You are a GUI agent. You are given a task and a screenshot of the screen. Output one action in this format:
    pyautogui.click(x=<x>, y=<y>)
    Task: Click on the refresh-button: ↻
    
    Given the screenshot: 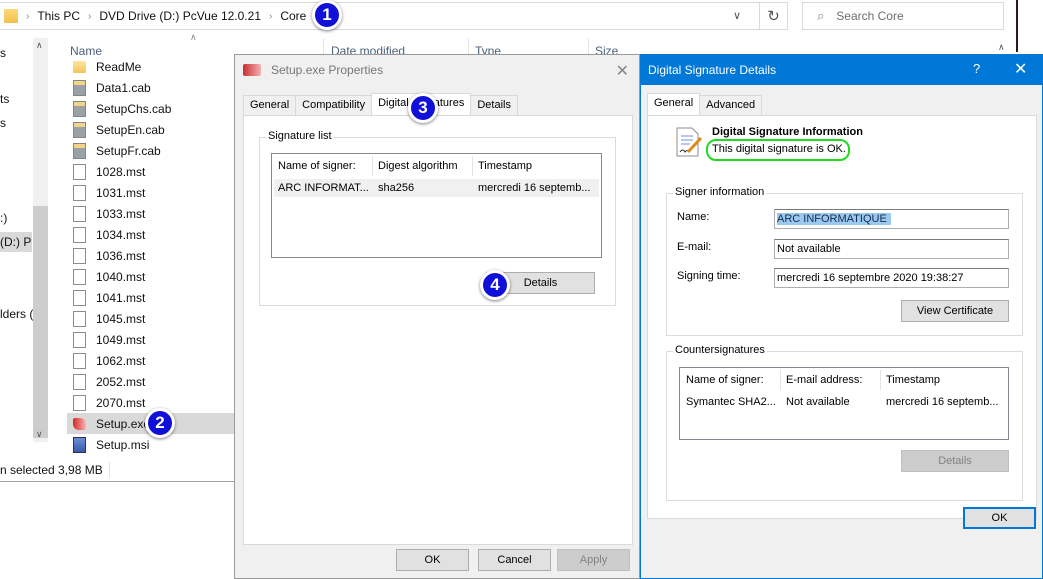 What is the action you would take?
    pyautogui.click(x=774, y=16)
    